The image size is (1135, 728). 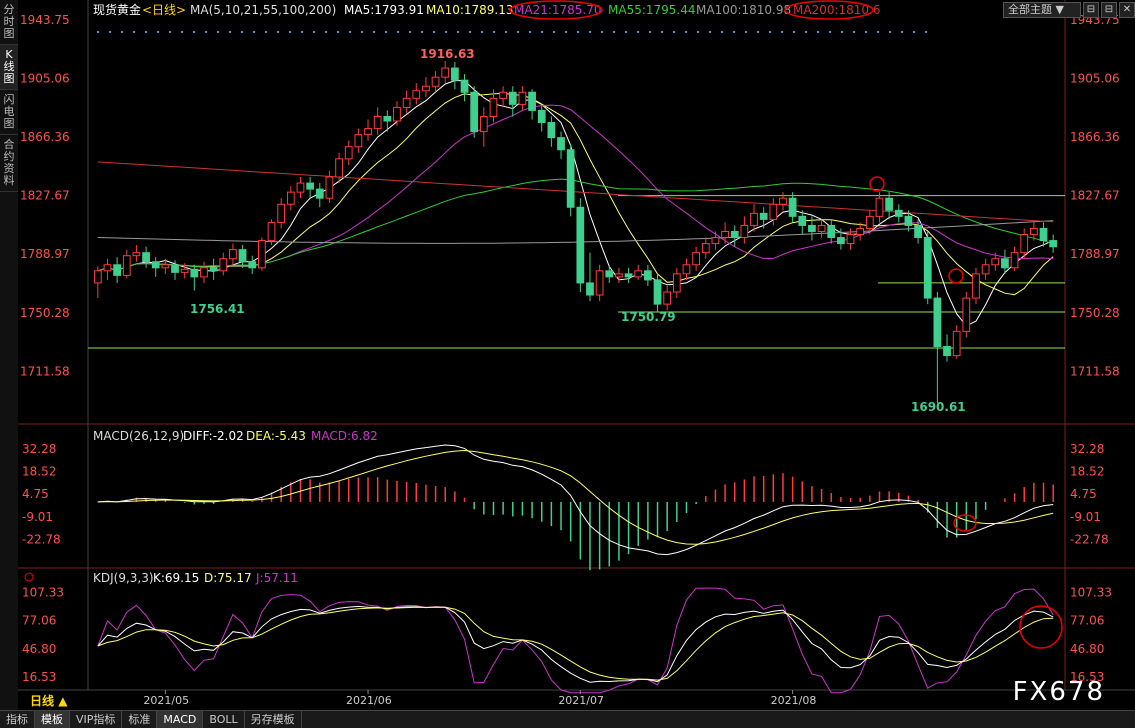 I want to click on bottom-tab-bar: 指标 模板 VIP指标 标准 MACD BOLL 另存模板, so click(x=567, y=719).